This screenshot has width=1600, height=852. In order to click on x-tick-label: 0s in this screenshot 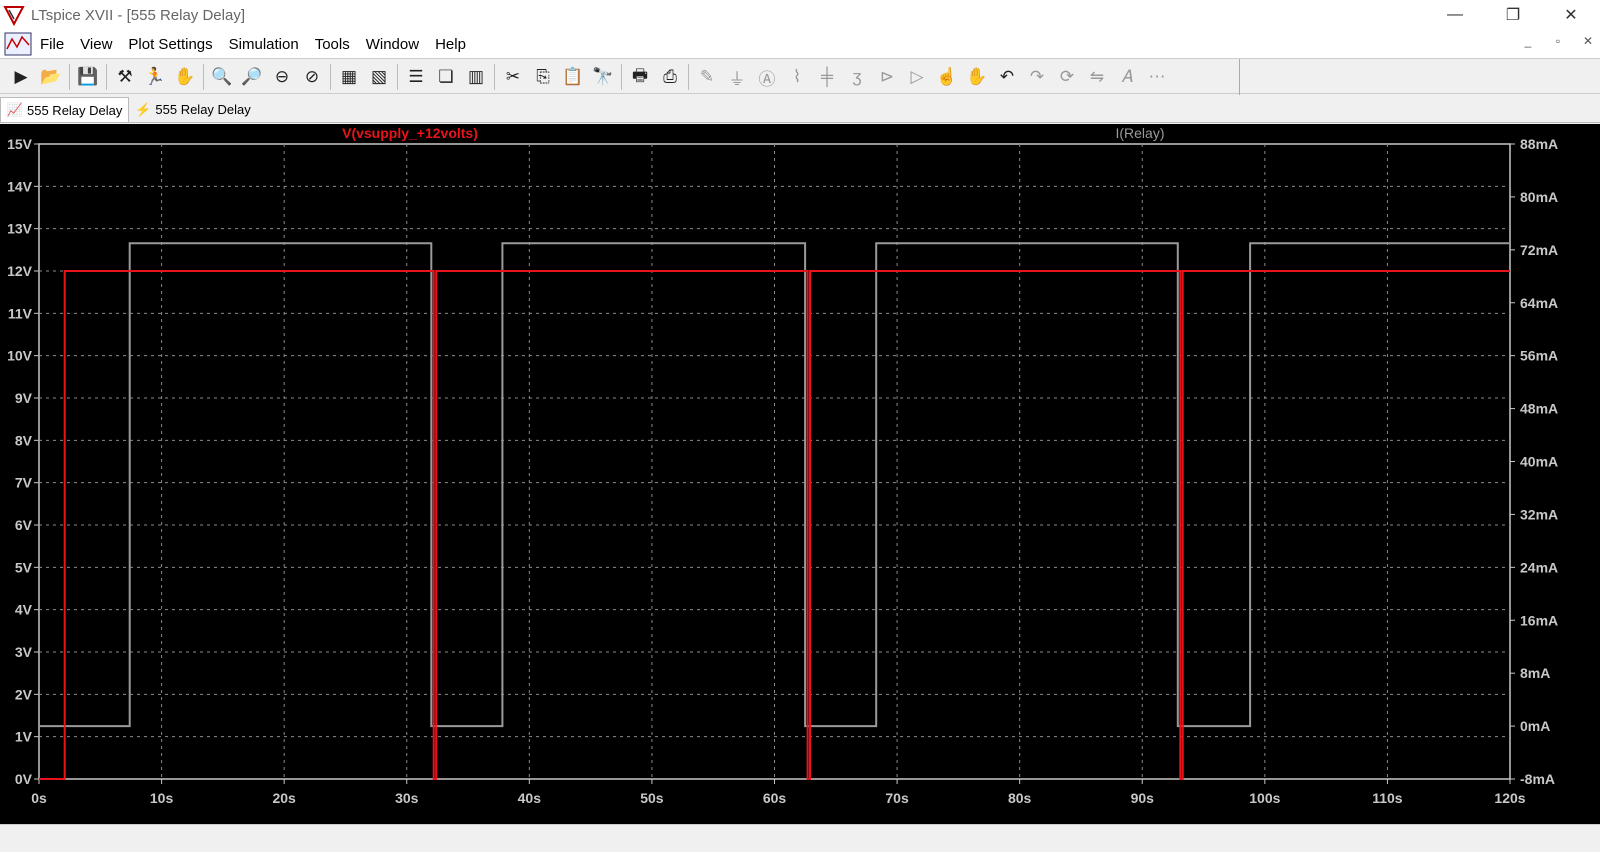, I will do `click(39, 798)`.